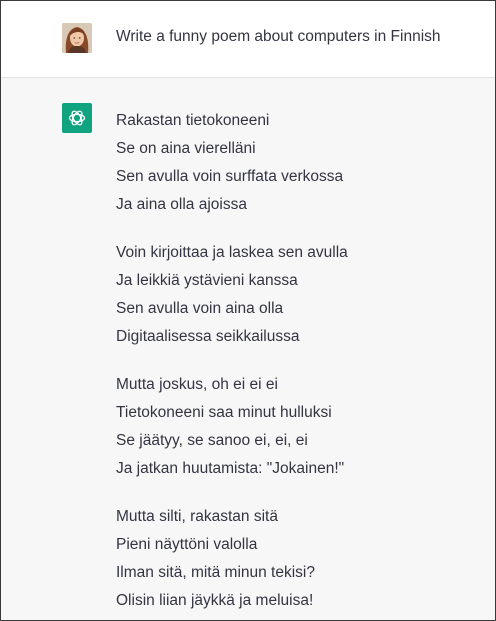 This screenshot has height=621, width=496. I want to click on poem-line: Sen avulla voin aina olla, so click(200, 308).